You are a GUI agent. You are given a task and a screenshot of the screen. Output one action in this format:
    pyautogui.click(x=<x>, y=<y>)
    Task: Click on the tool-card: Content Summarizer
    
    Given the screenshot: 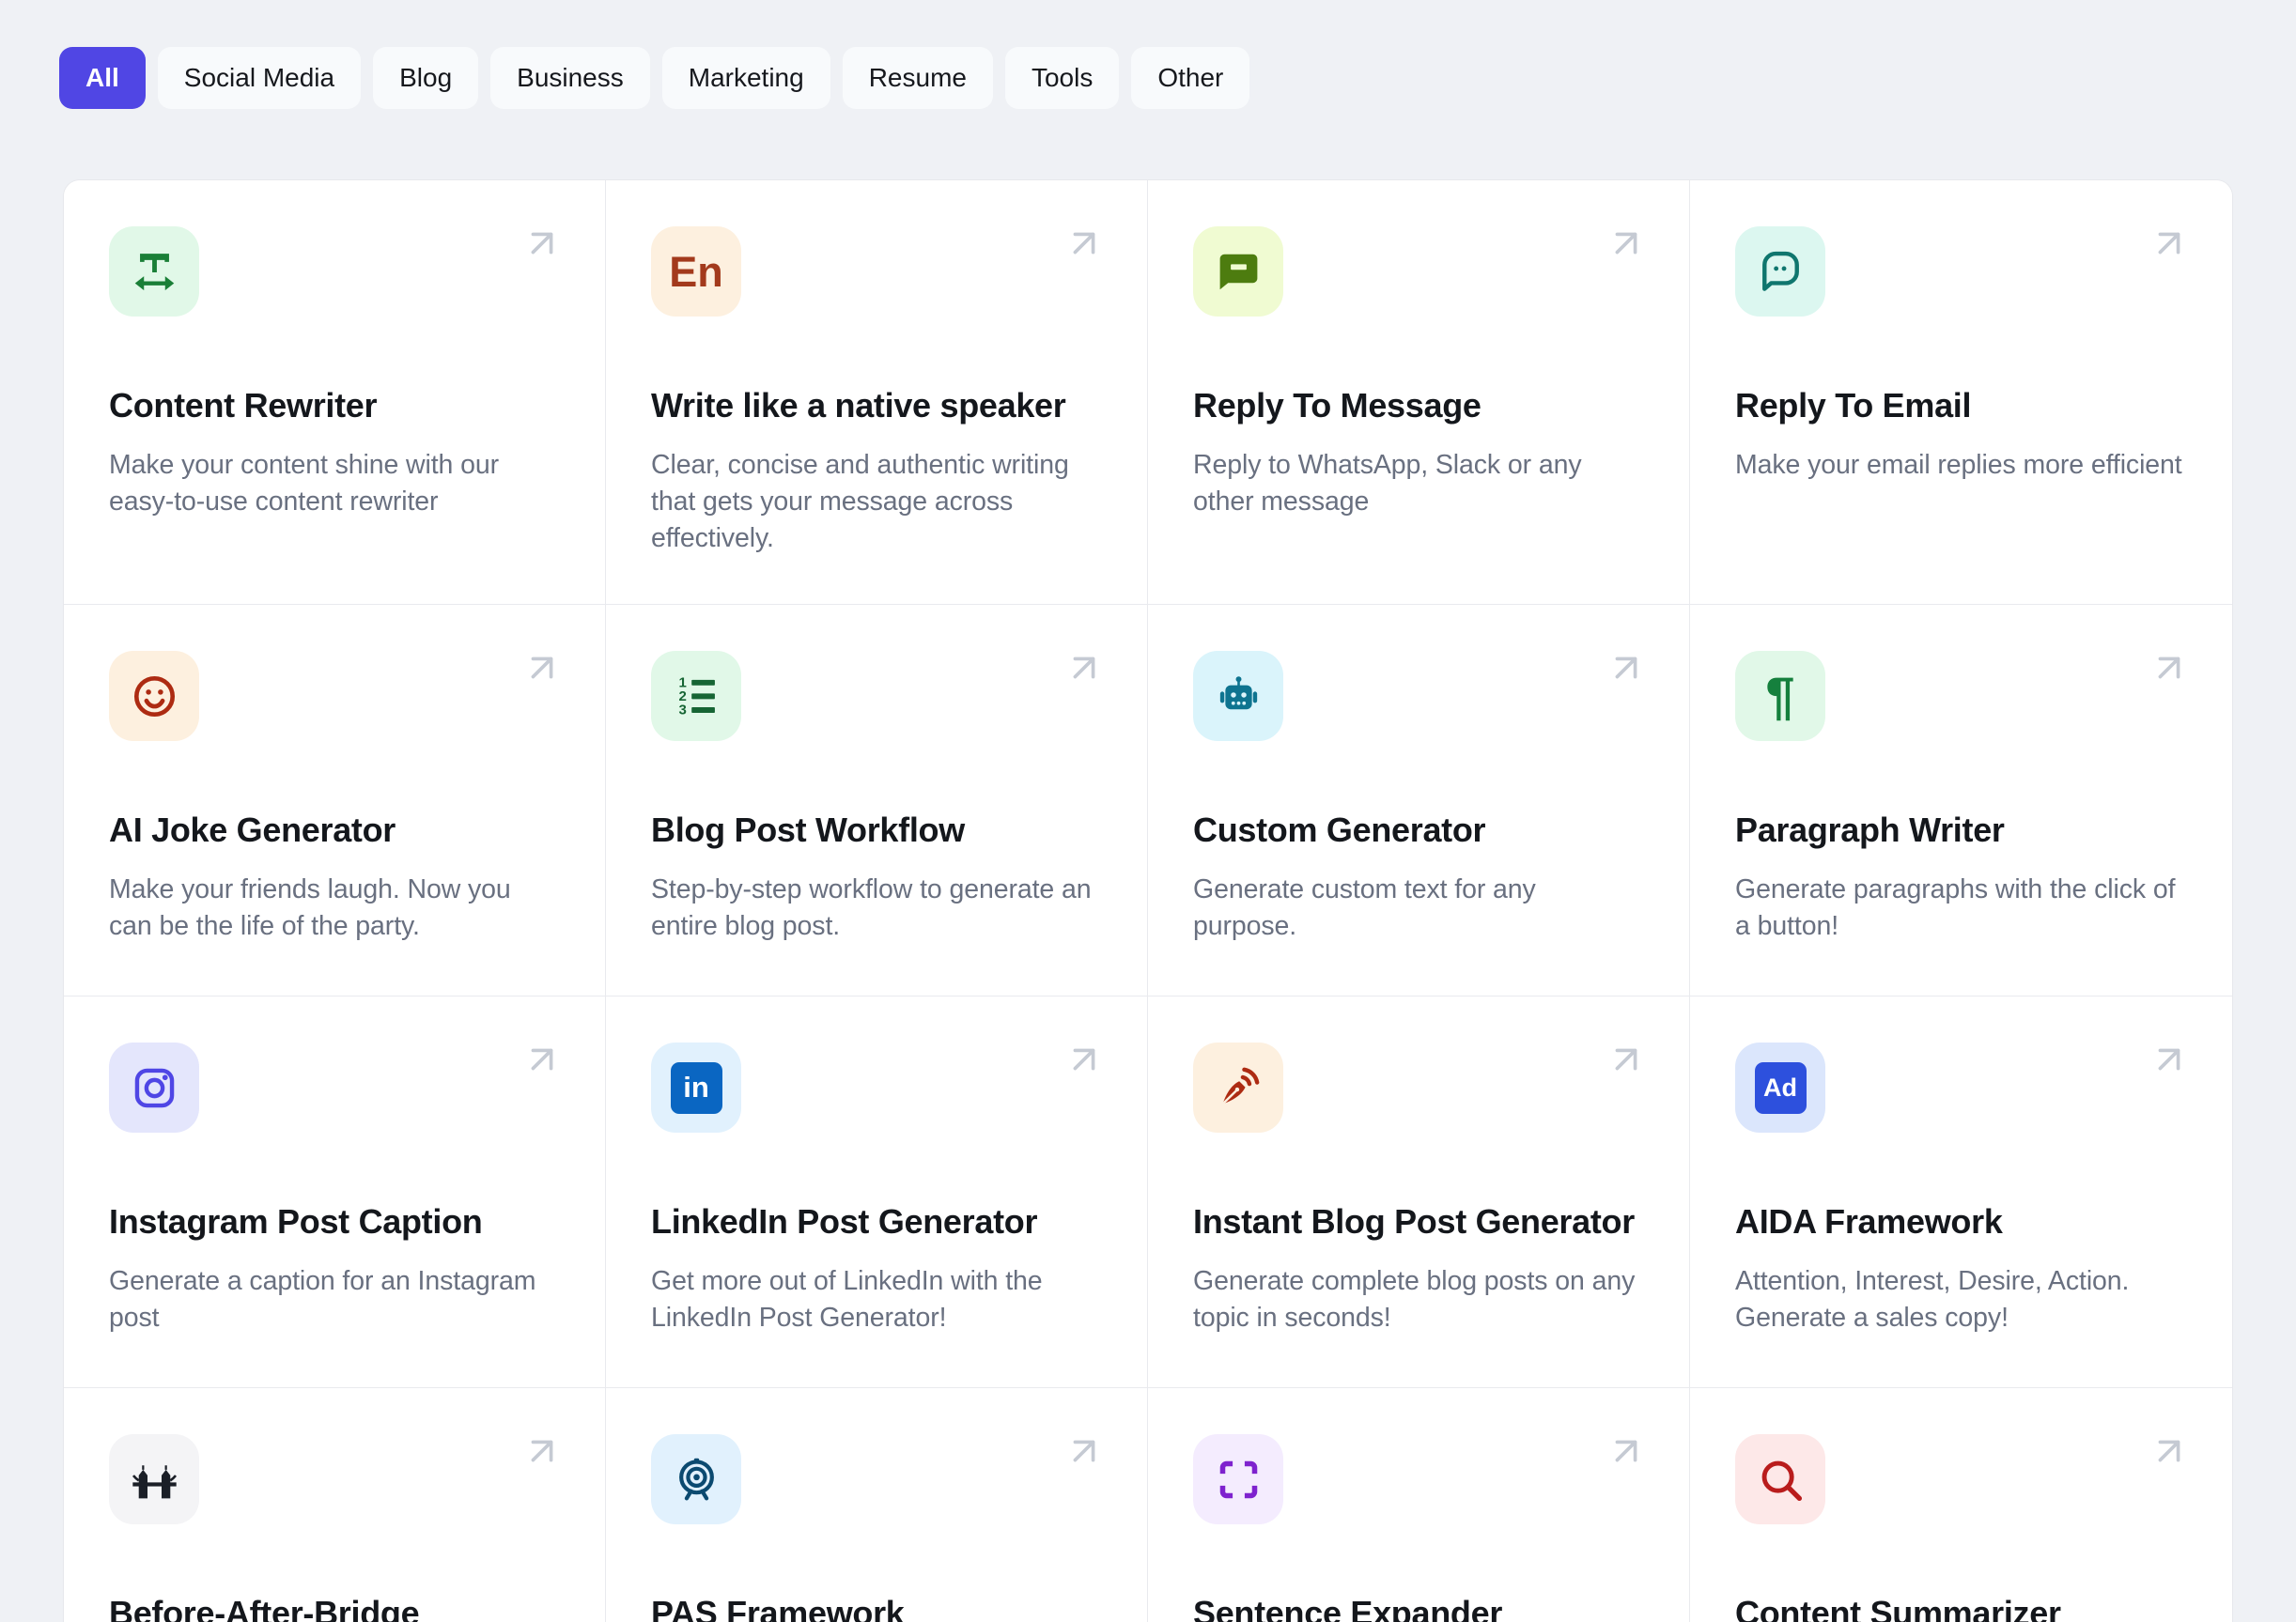 What is the action you would take?
    pyautogui.click(x=1961, y=1505)
    